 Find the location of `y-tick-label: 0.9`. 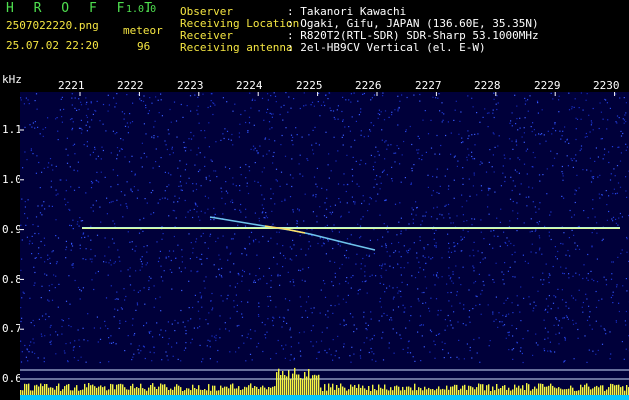

y-tick-label: 0.9 is located at coordinates (12, 229).